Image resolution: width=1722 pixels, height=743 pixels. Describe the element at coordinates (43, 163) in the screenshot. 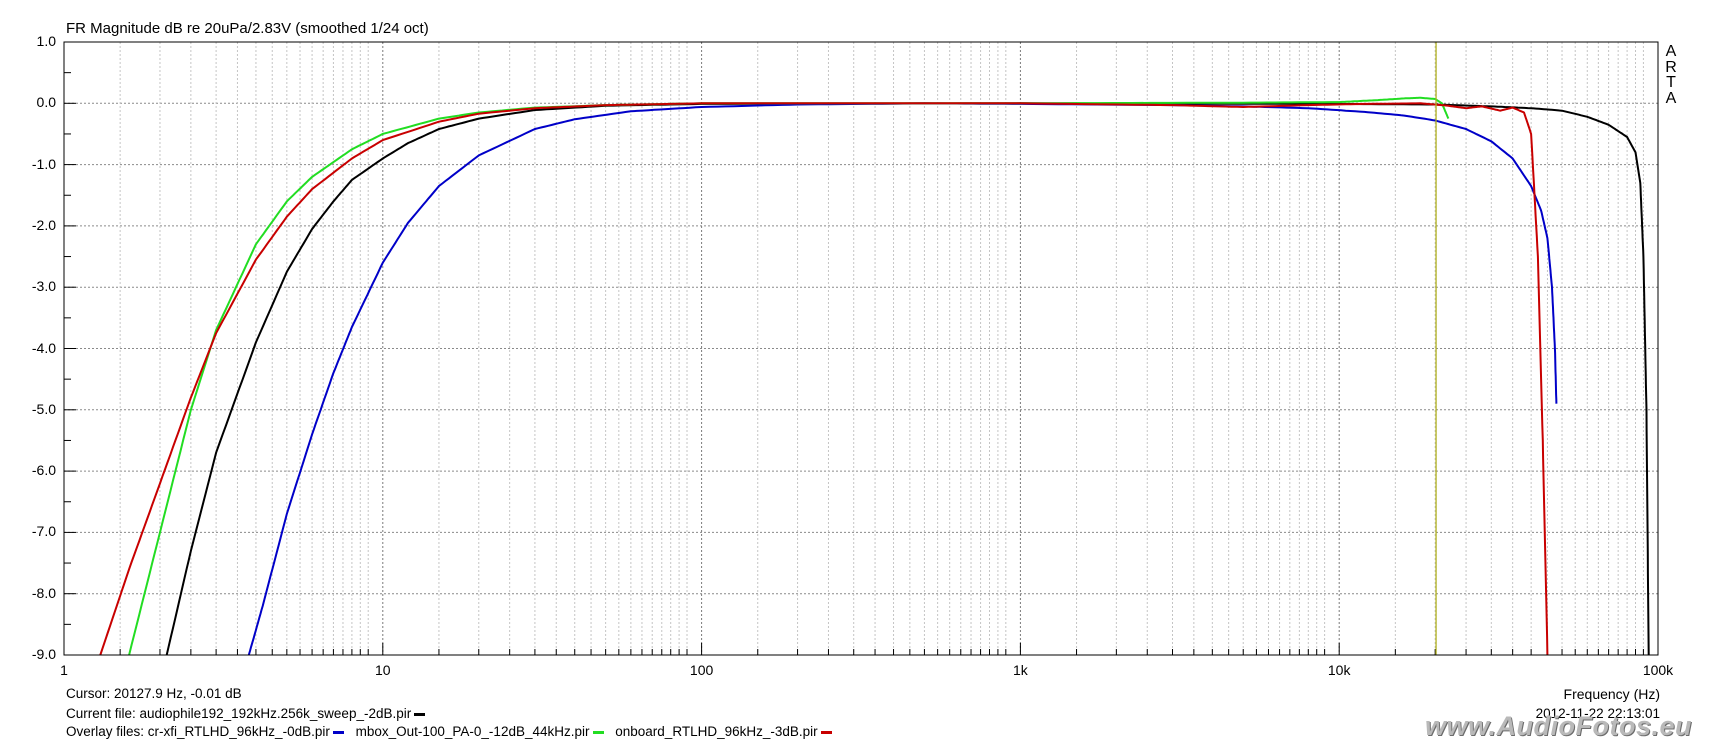

I see `y-tick-label: -1.0` at that location.